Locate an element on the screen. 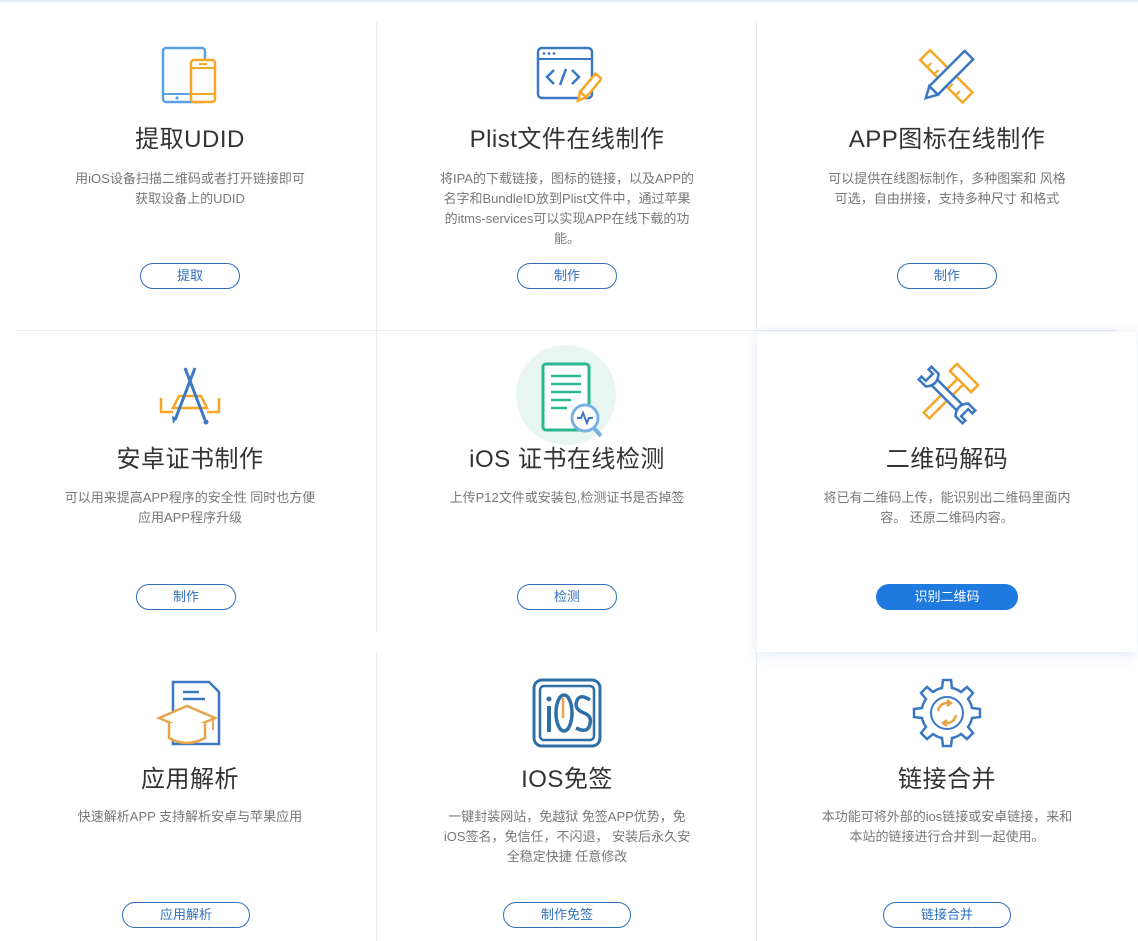 This screenshot has height=941, width=1138. card-title: 安卓证书制作 is located at coordinates (190, 459).